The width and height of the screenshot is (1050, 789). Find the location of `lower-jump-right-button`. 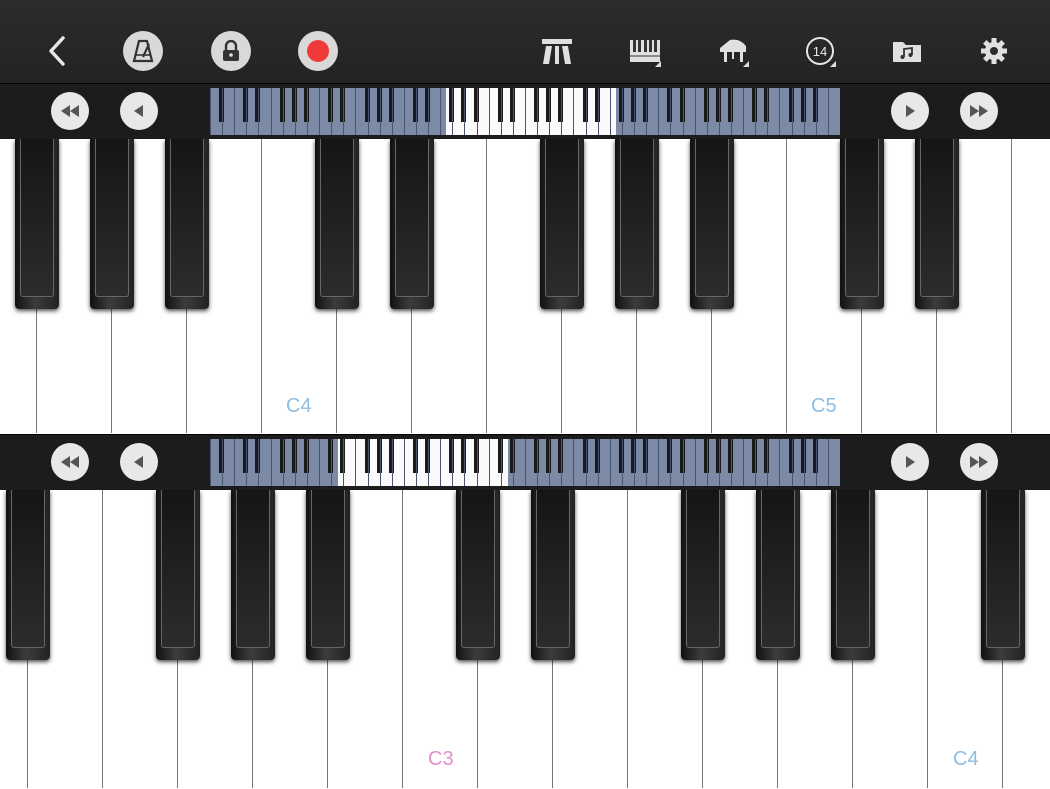

lower-jump-right-button is located at coordinates (979, 462).